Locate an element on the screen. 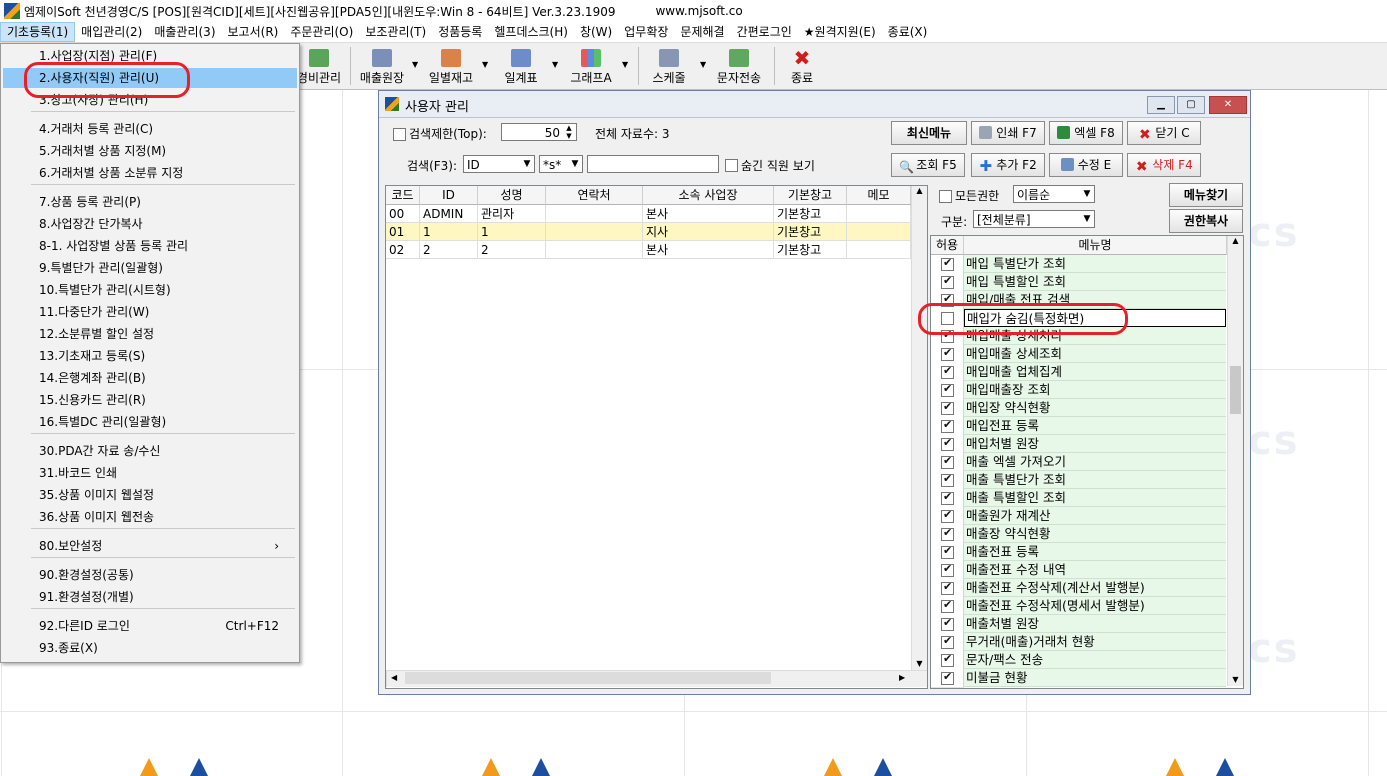 This screenshot has width=1387, height=776. search-input is located at coordinates (653, 164).